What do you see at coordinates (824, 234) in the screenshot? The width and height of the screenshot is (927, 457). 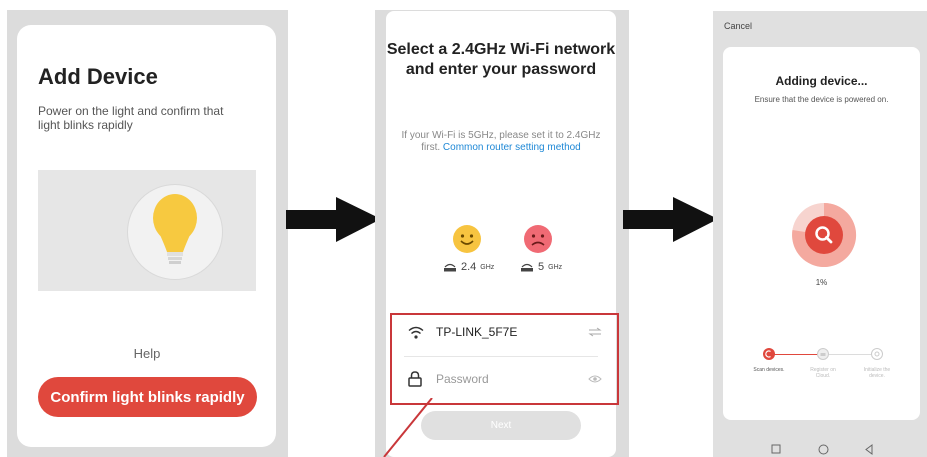 I see `scan-progress-ring` at bounding box center [824, 234].